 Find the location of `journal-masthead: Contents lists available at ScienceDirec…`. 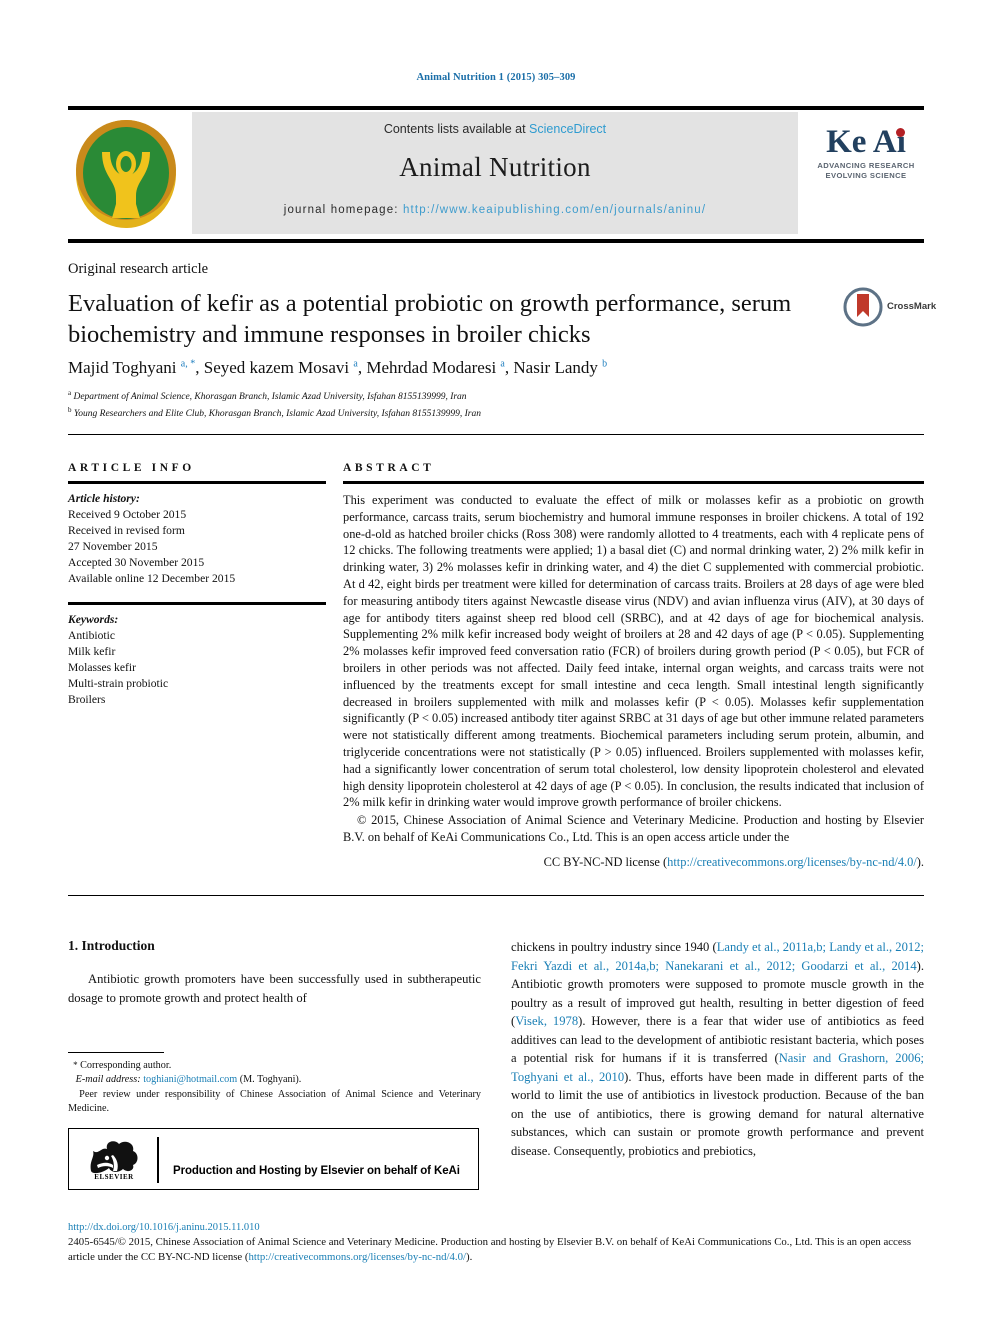

journal-masthead: Contents lists available at ScienceDirec… is located at coordinates (496, 173).